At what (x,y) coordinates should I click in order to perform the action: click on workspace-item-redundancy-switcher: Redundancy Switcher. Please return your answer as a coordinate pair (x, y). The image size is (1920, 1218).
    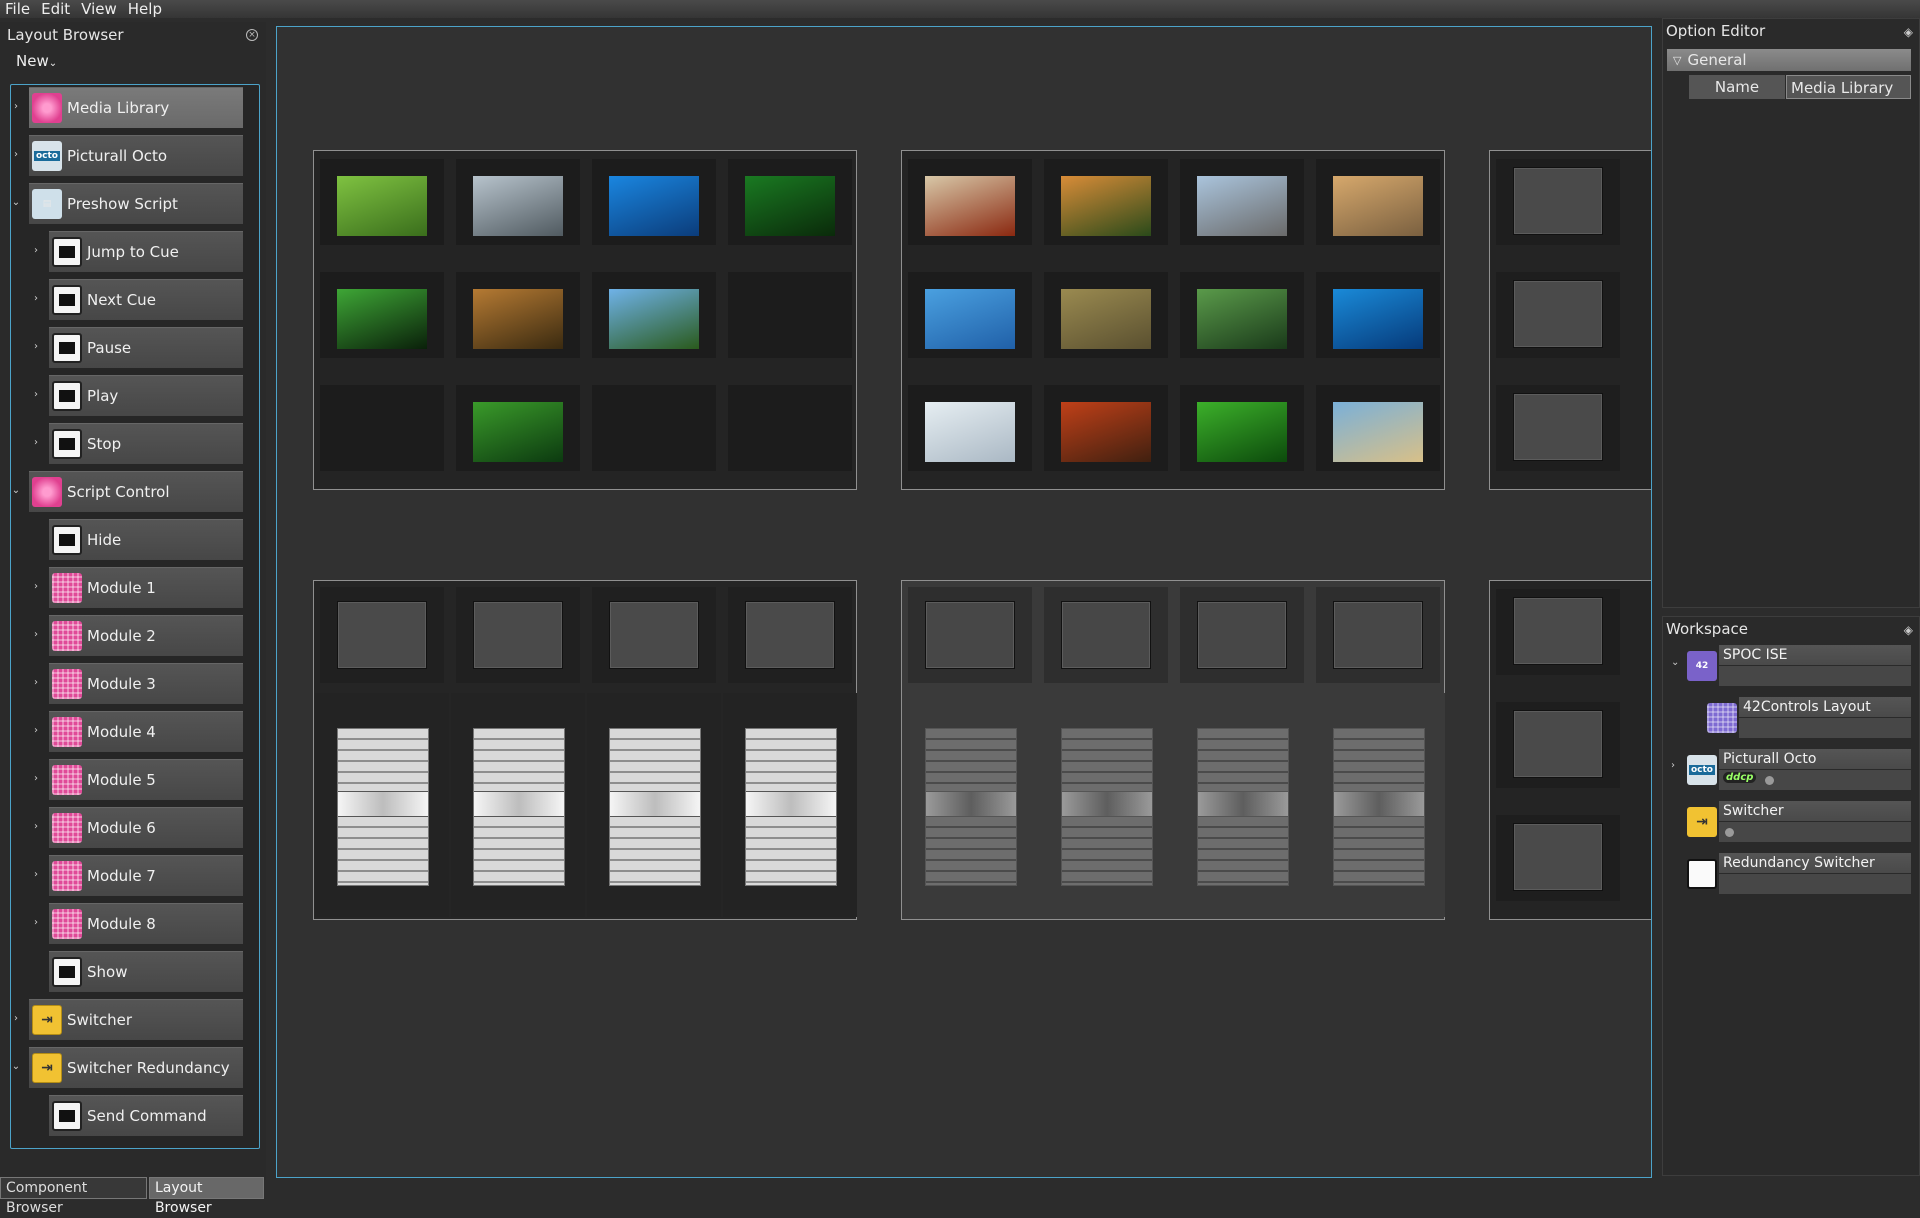
    Looking at the image, I should click on (1798, 876).